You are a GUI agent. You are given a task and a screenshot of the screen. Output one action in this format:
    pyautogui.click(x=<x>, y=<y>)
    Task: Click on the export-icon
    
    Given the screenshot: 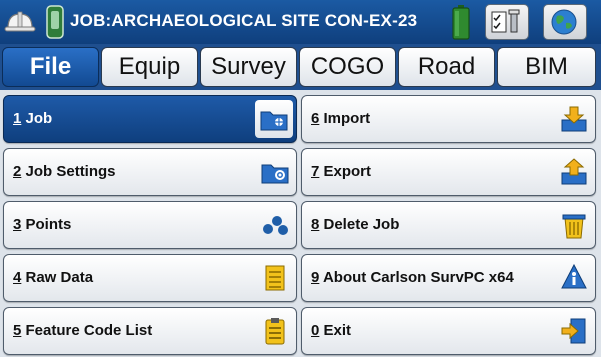 What is the action you would take?
    pyautogui.click(x=574, y=172)
    